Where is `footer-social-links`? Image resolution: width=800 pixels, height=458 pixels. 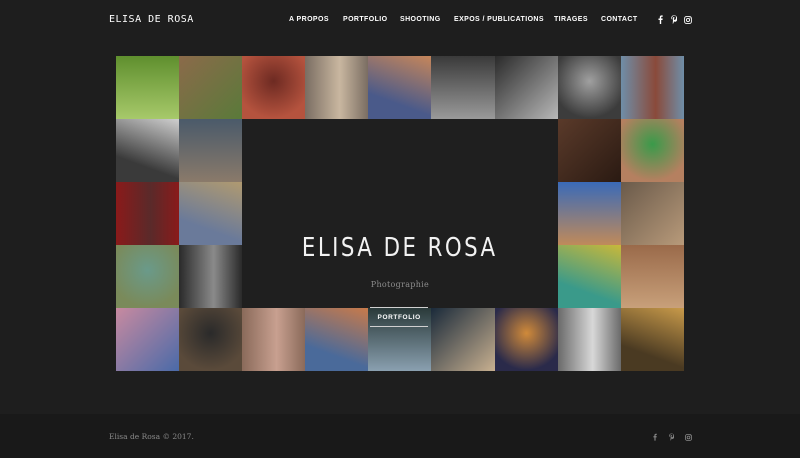
footer-social-links is located at coordinates (400, 438).